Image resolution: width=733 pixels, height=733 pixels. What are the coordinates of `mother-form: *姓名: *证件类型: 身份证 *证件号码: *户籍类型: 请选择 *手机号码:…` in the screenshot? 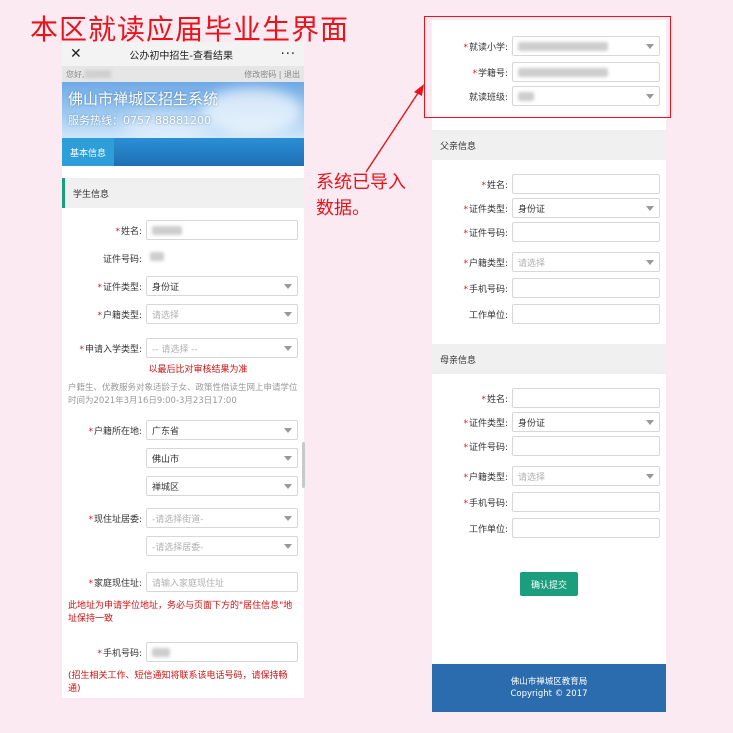 It's located at (549, 463).